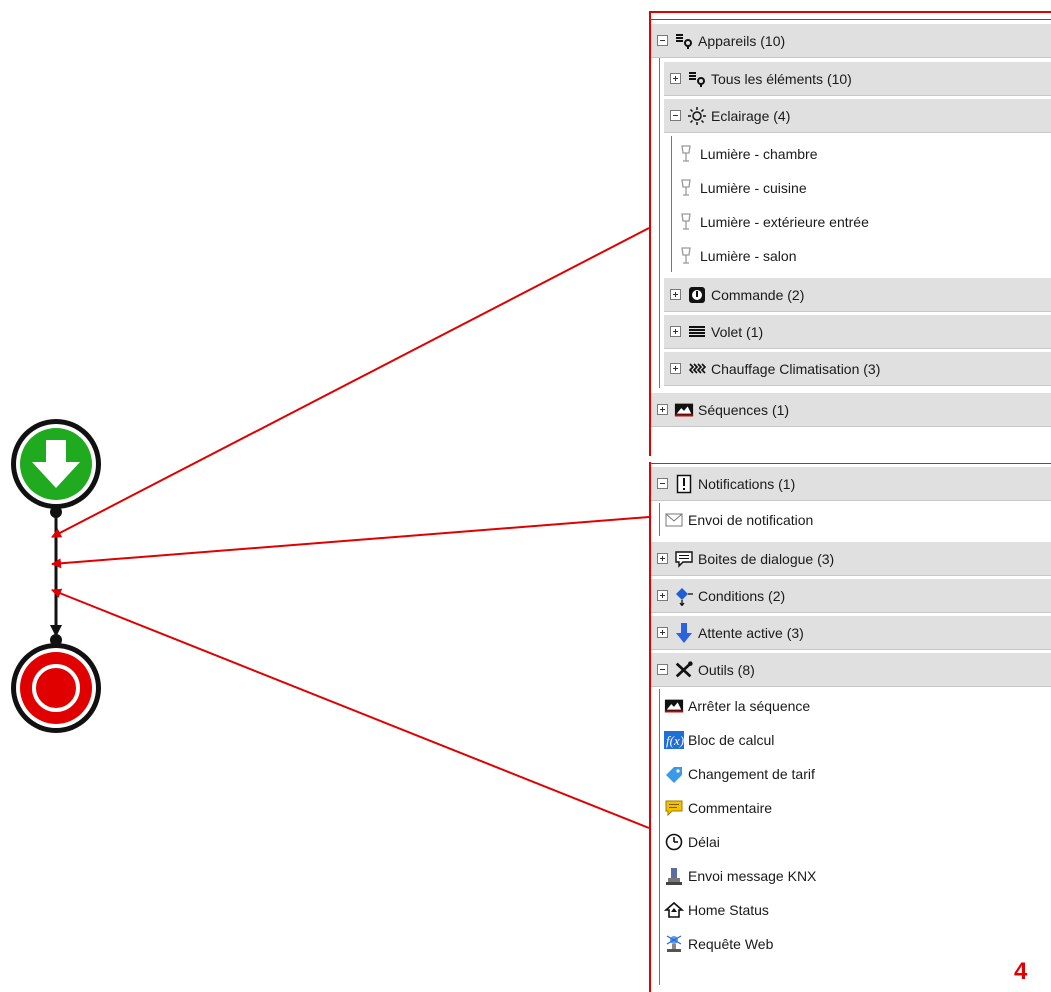  I want to click on tool-label: Arrêter la séquence, so click(749, 706).